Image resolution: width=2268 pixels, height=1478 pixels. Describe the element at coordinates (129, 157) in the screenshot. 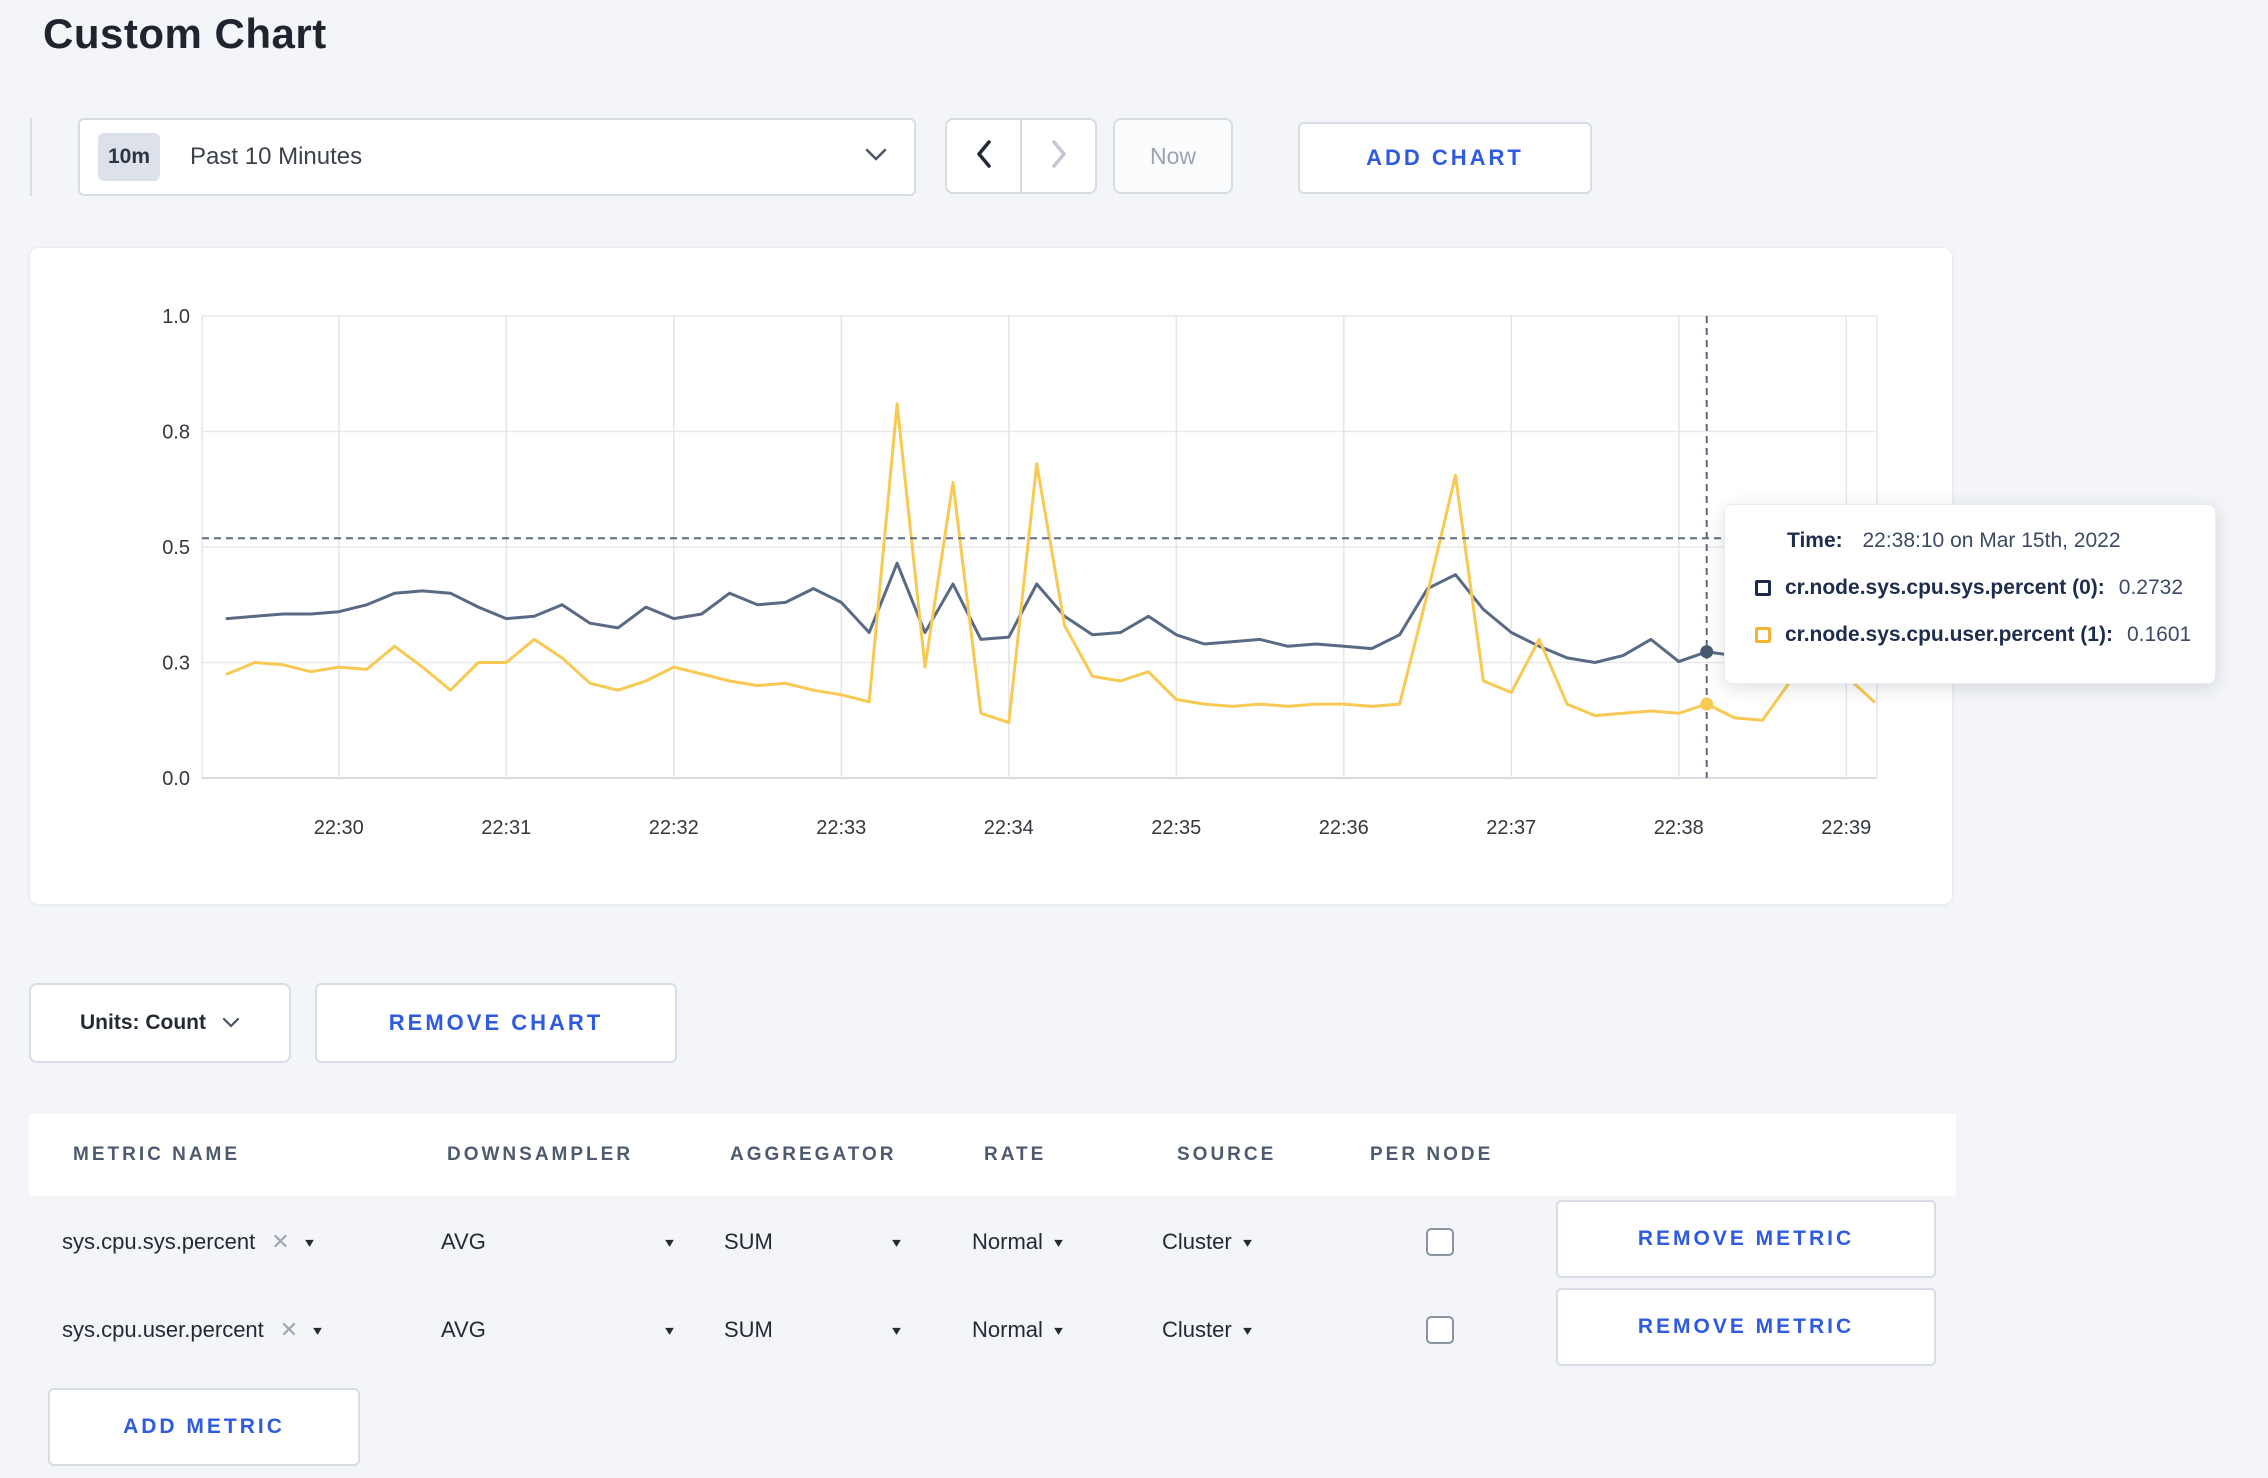

I see `time-range-badge: 10m` at that location.